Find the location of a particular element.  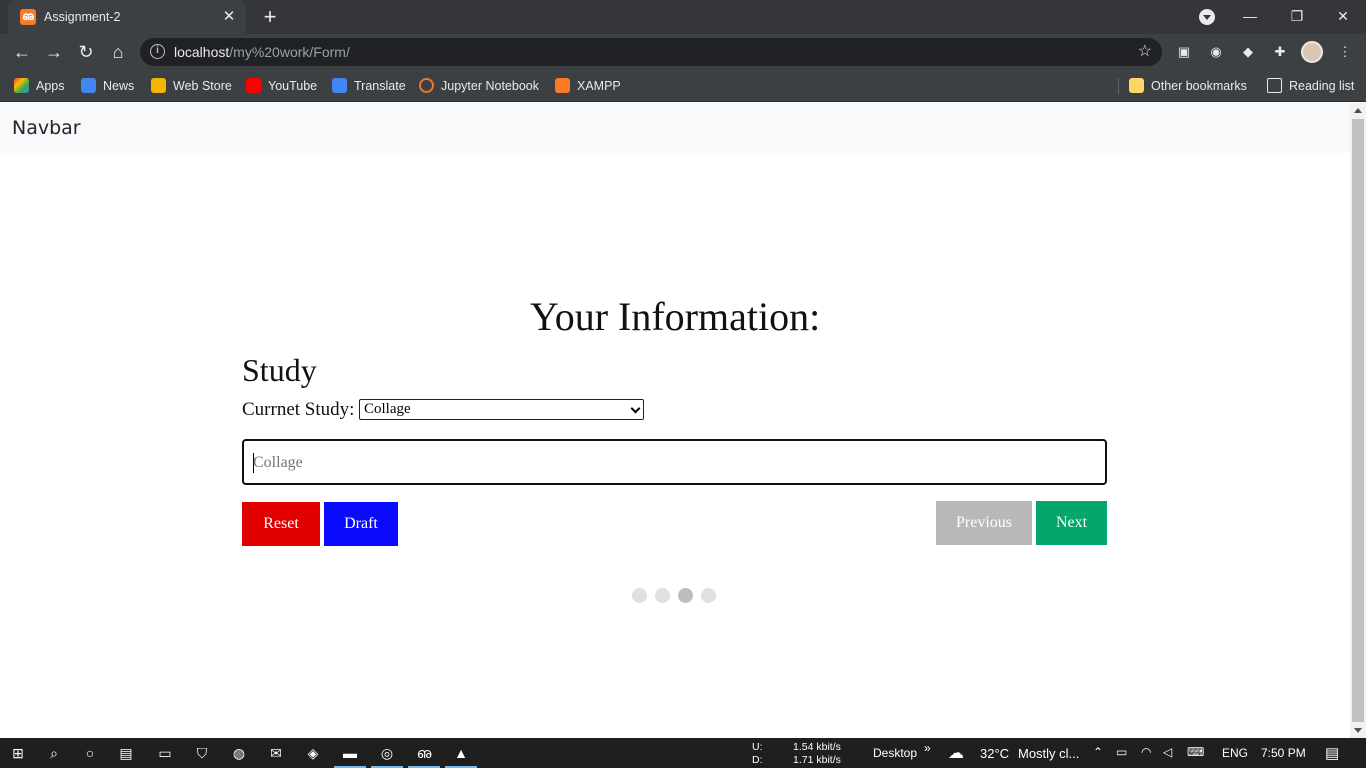

store-icon: ⛉ is located at coordinates (202, 753).